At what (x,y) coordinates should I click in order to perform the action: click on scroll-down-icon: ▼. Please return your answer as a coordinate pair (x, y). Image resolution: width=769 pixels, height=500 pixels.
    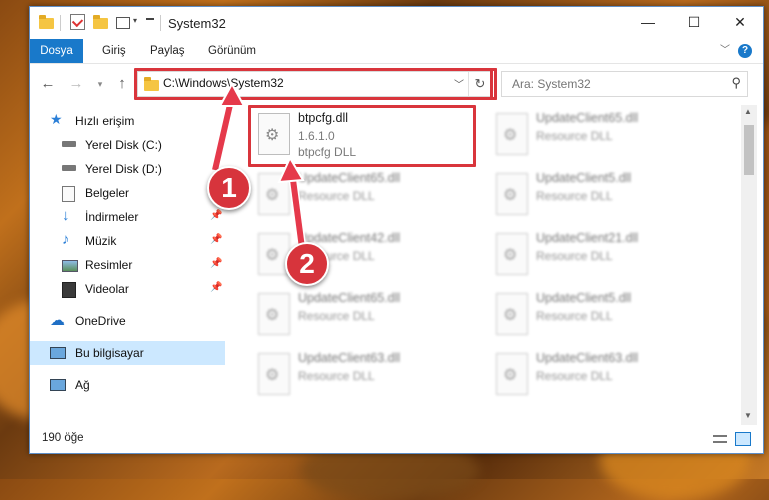
    Looking at the image, I should click on (748, 415).